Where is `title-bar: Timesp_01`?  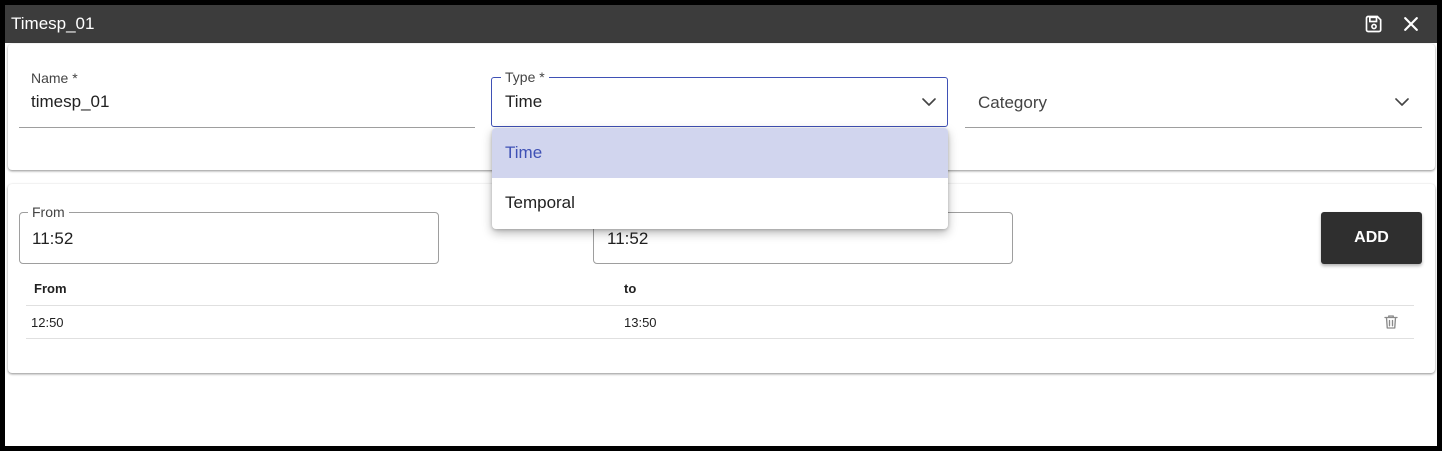
title-bar: Timesp_01 is located at coordinates (721, 24).